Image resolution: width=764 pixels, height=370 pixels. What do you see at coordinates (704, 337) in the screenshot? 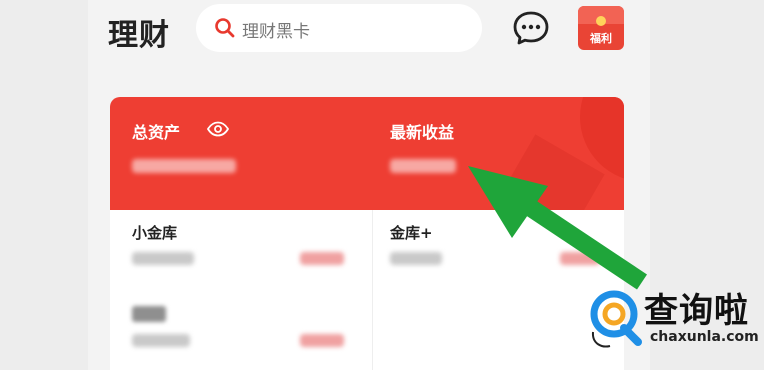
I see `watermark-url: chaxunla.com` at bounding box center [704, 337].